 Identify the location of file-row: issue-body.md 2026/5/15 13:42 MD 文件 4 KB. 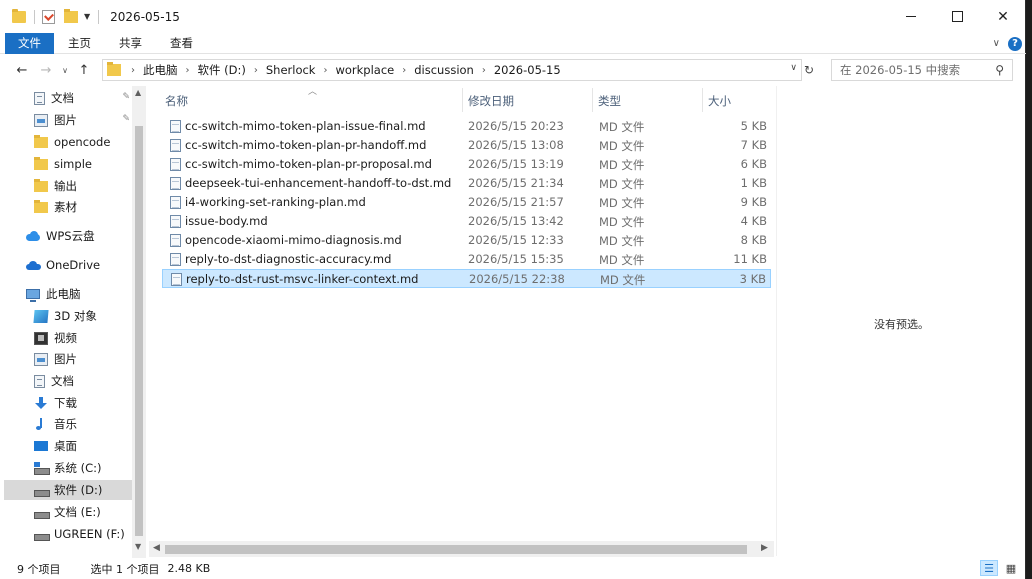
(466, 221).